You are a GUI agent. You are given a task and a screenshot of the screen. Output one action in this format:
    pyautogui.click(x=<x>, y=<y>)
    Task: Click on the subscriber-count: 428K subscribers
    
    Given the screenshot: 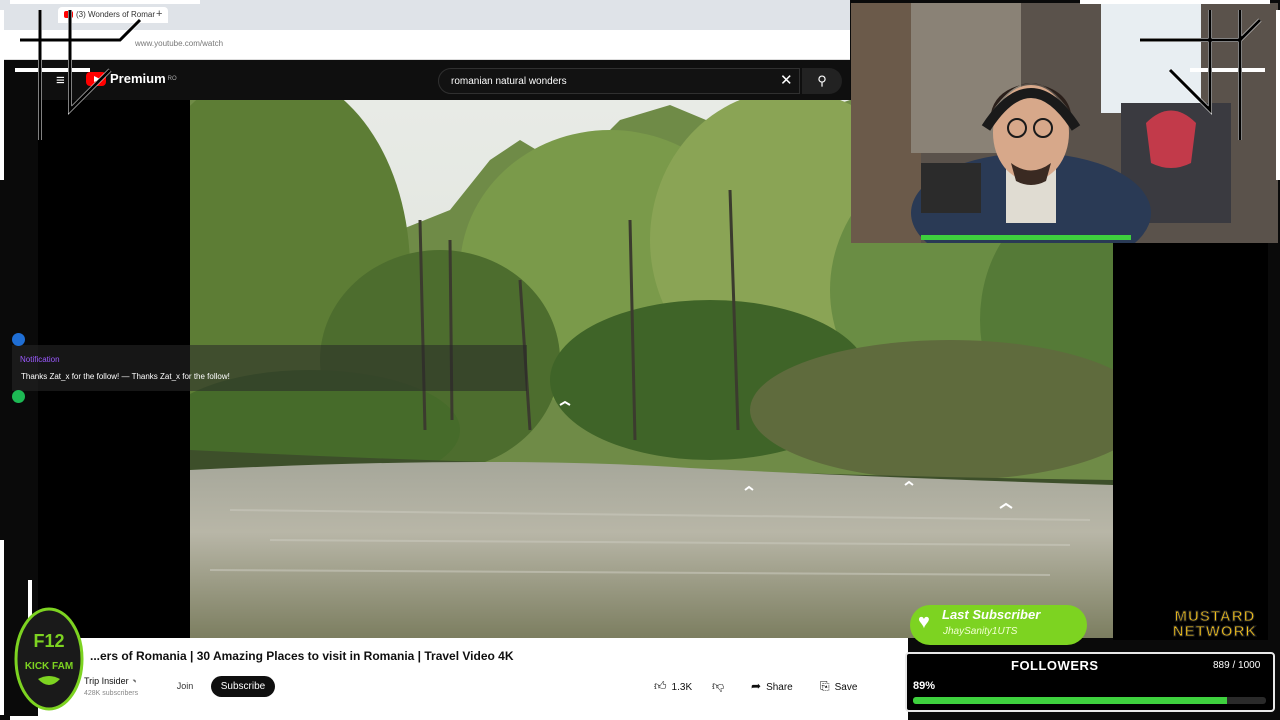 What is the action you would take?
    pyautogui.click(x=111, y=693)
    